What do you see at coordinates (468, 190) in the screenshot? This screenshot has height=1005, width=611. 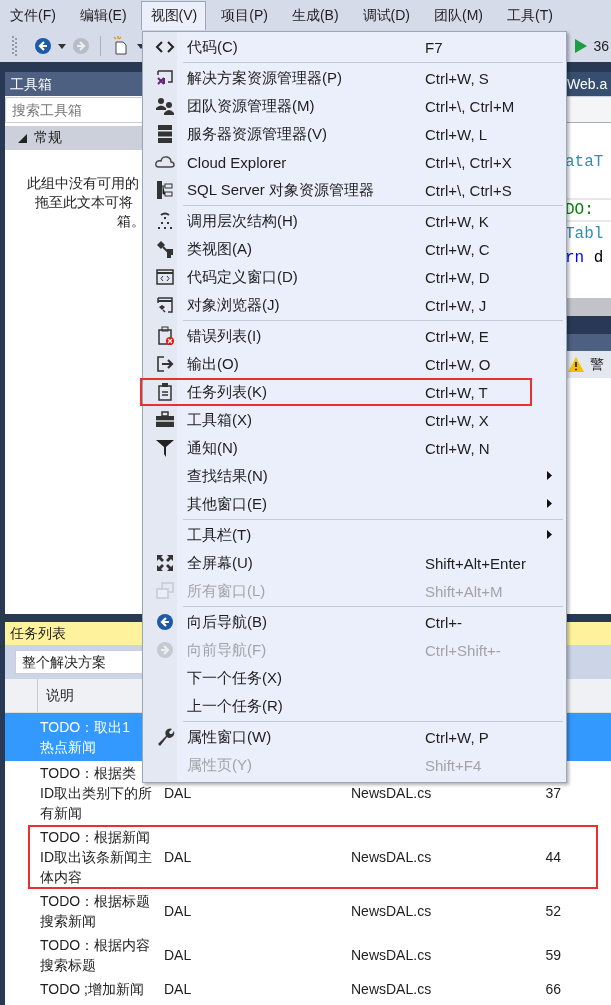 I see `shortcut-text: Ctrl+\, Ctrl+S` at bounding box center [468, 190].